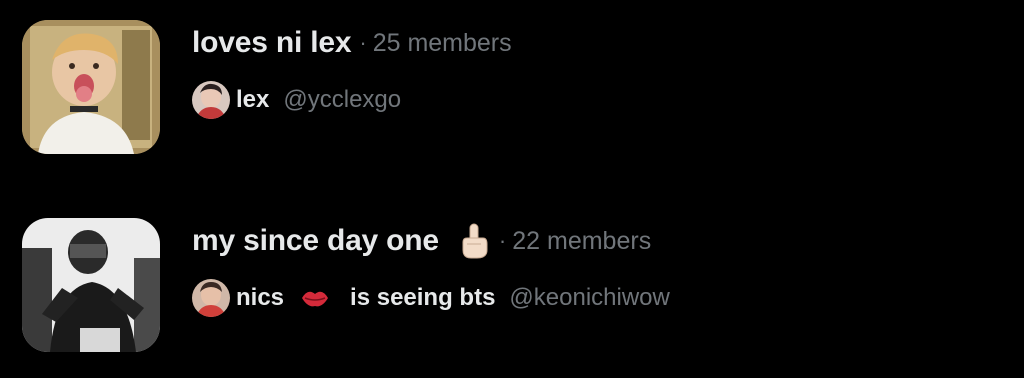 This screenshot has height=378, width=1024. Describe the element at coordinates (342, 99) in the screenshot. I see `owner-handle: @ycclexgo` at that location.